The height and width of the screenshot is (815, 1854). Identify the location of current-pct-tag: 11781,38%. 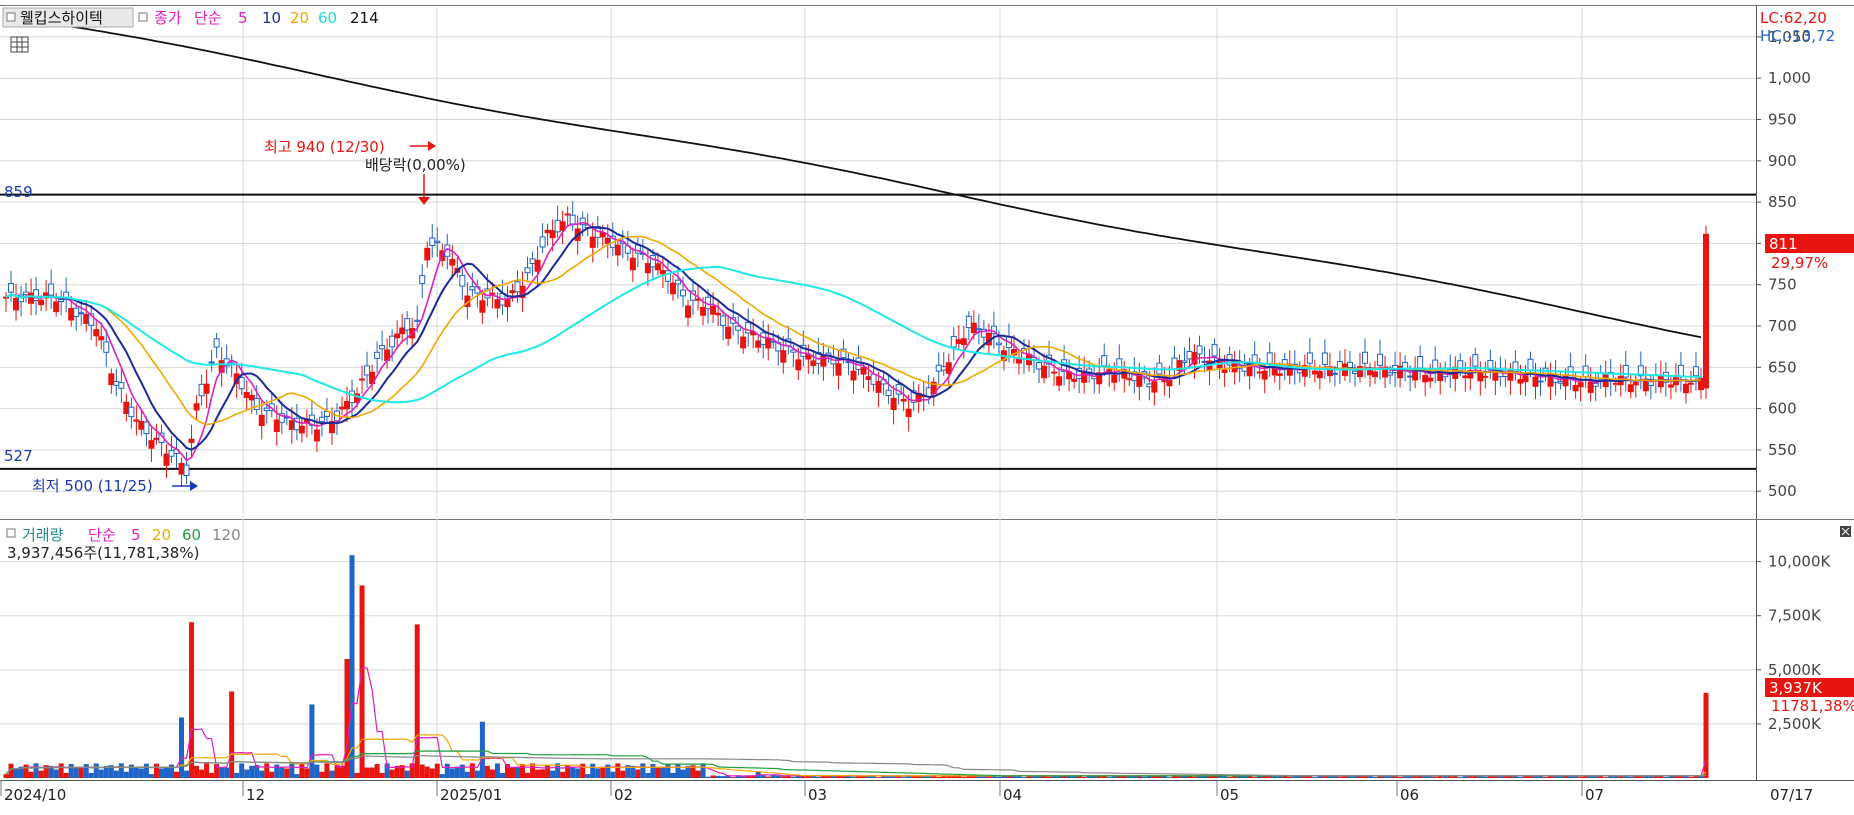
(1812, 706).